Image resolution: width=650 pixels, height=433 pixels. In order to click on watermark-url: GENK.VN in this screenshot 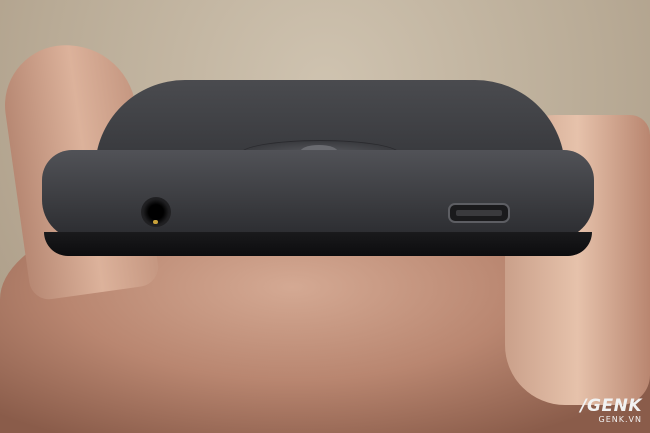, I will do `click(620, 419)`.